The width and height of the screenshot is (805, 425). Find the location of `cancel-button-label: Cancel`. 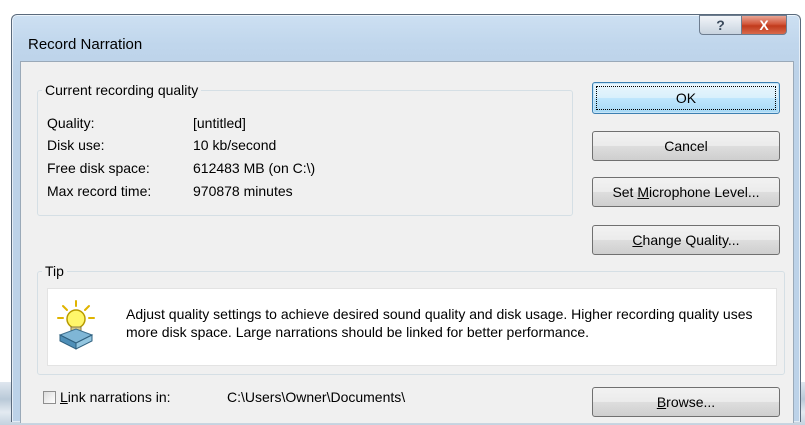

cancel-button-label: Cancel is located at coordinates (686, 146).